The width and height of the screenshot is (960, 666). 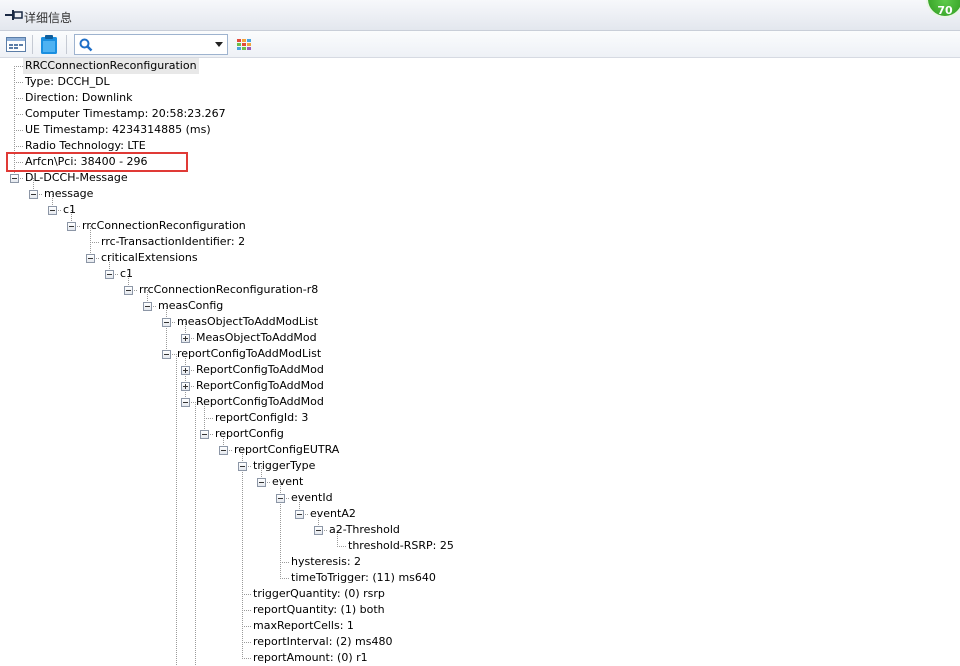 What do you see at coordinates (310, 658) in the screenshot?
I see `tree-node: reportAmount: (0) r1` at bounding box center [310, 658].